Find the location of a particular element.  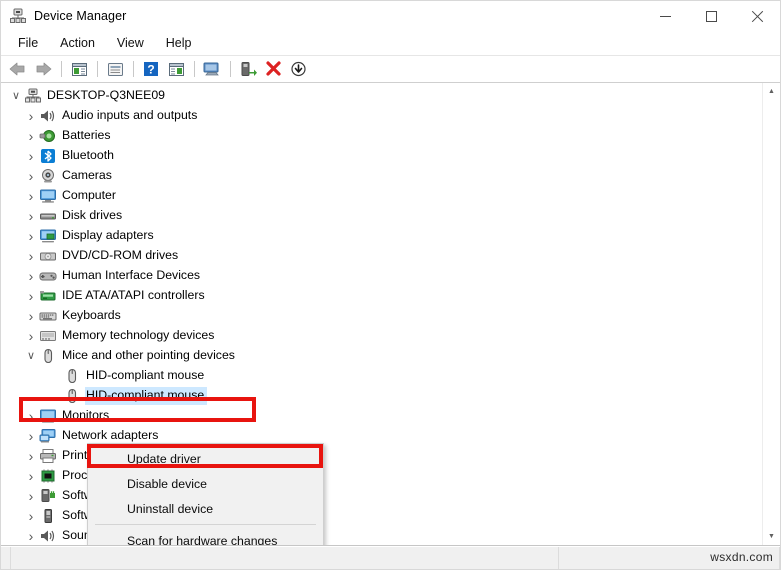

battery-icon is located at coordinates (48, 136).